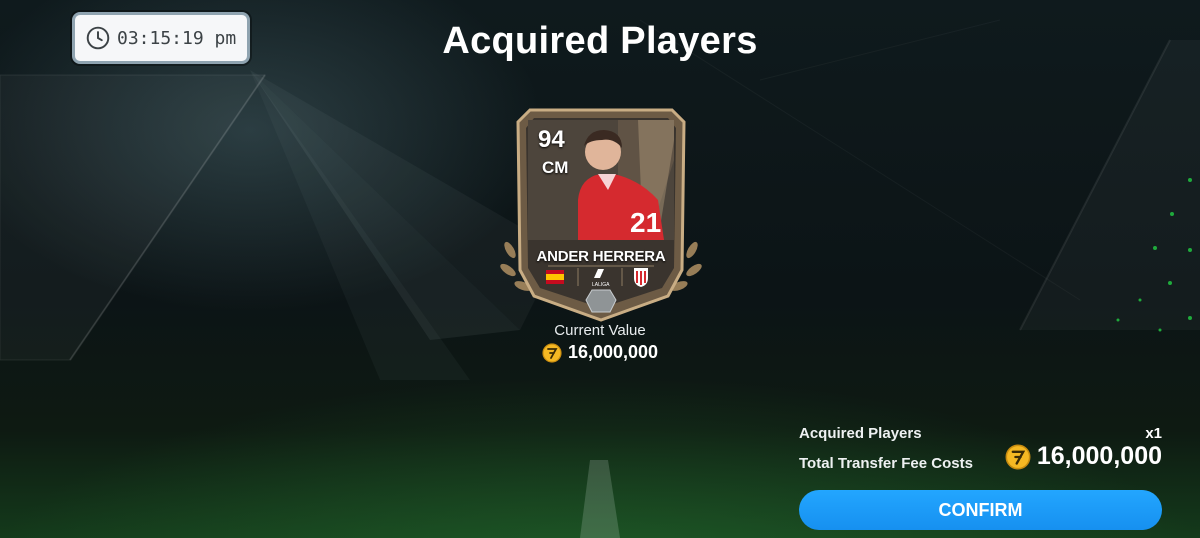  Describe the element at coordinates (860, 433) in the screenshot. I see `acquired-players-label: Acquired Players` at that location.